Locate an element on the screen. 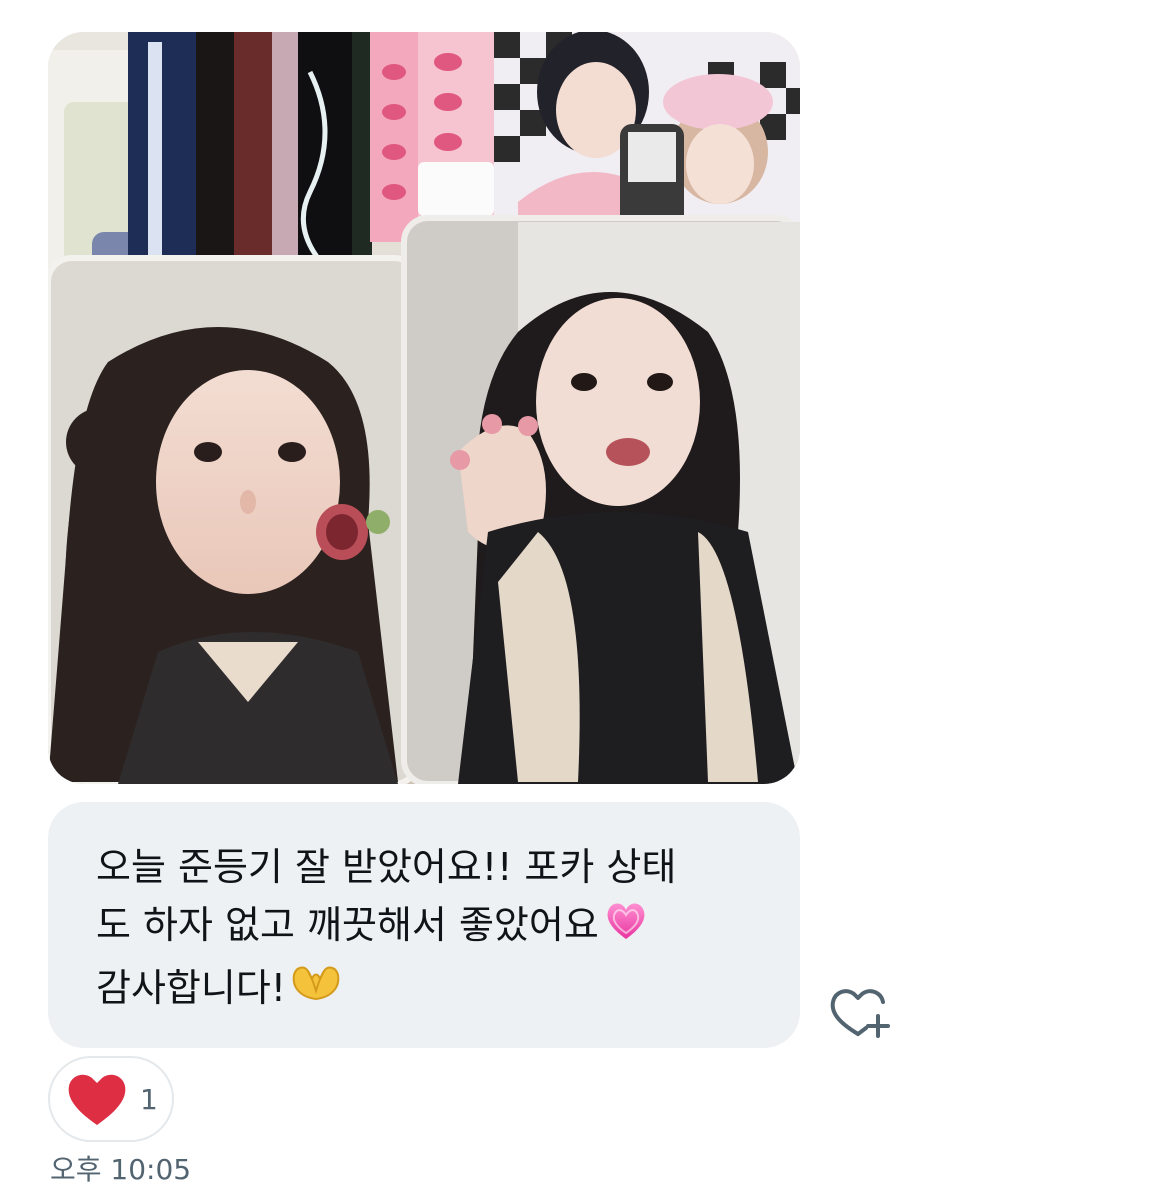 The width and height of the screenshot is (1170, 1186). message-text-line-2-text: 도 하자 없고 깨끗해서 좋았어요 is located at coordinates (347, 925).